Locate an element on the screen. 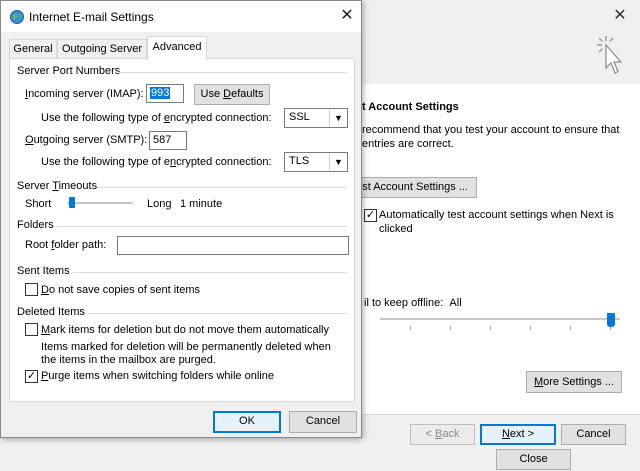  wizard-close-button: Close is located at coordinates (533, 459).